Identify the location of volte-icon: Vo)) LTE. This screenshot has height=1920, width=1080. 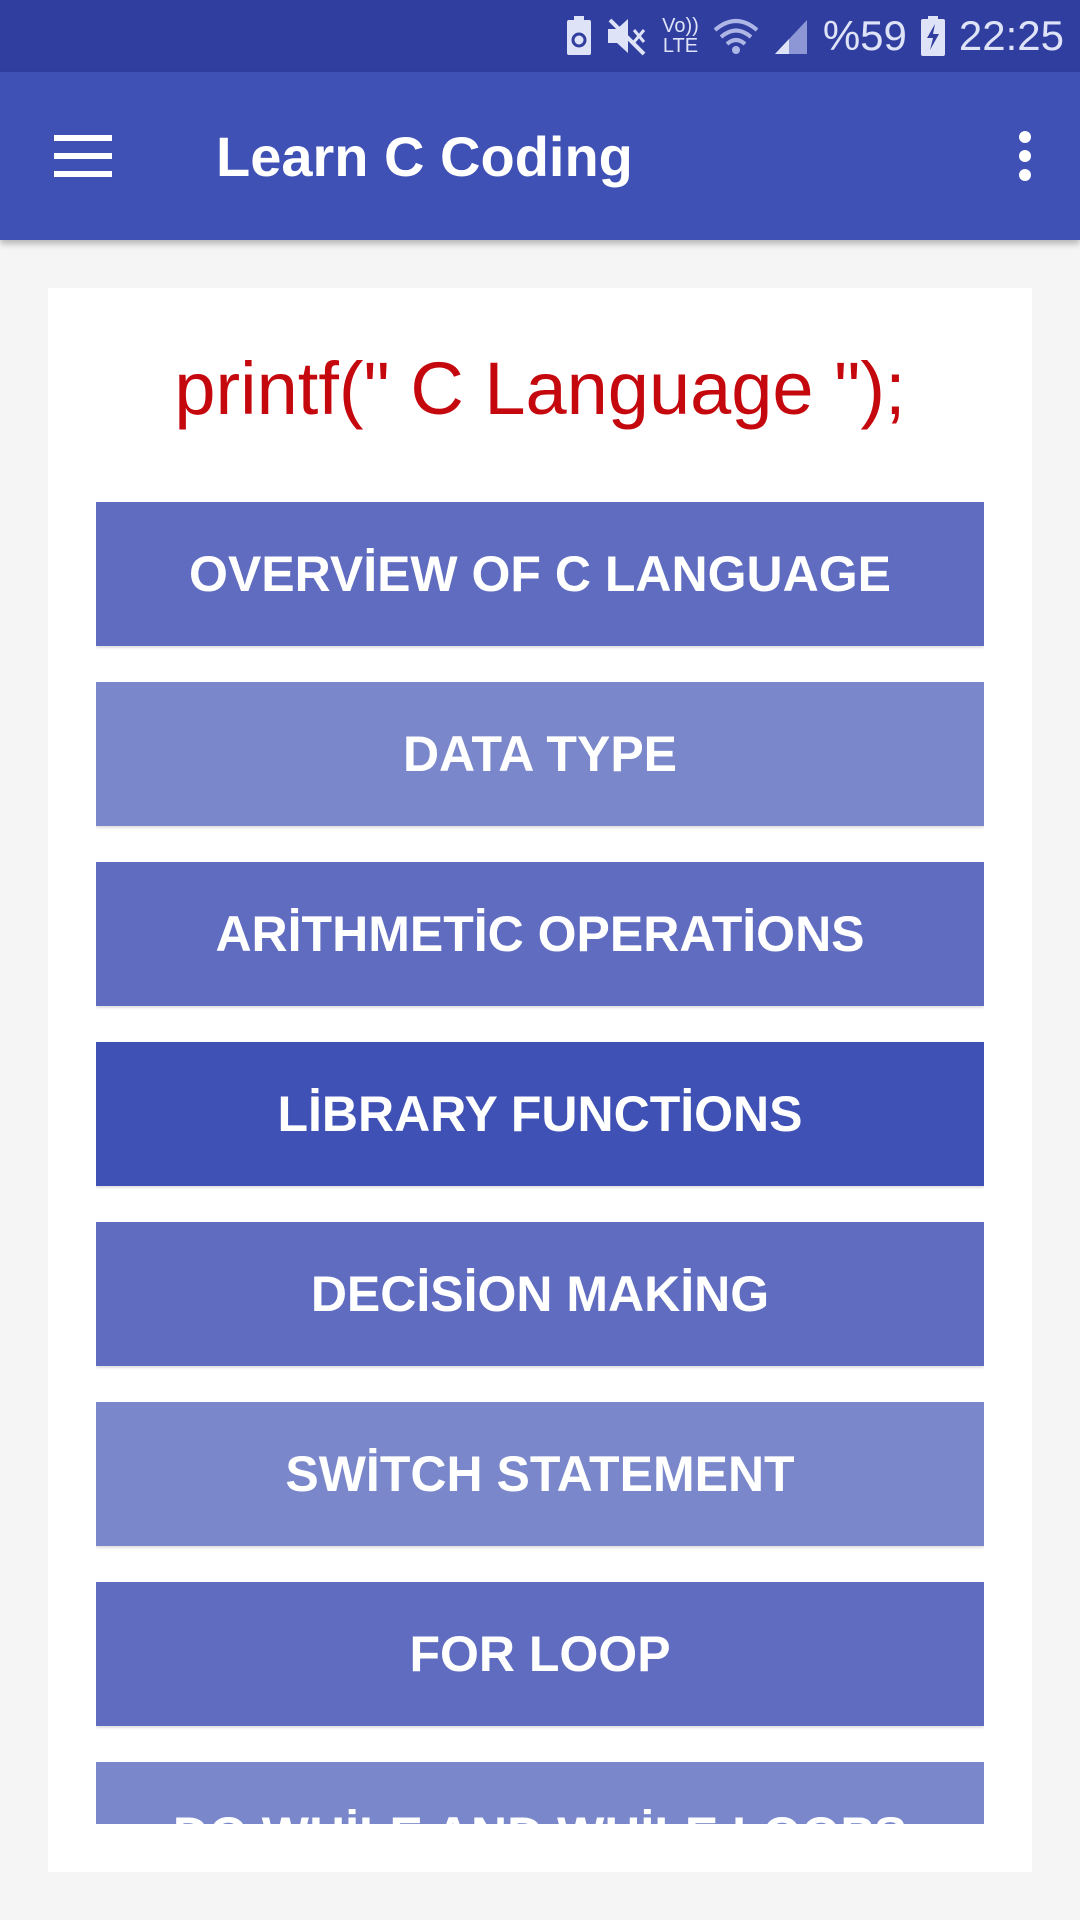
(680, 36).